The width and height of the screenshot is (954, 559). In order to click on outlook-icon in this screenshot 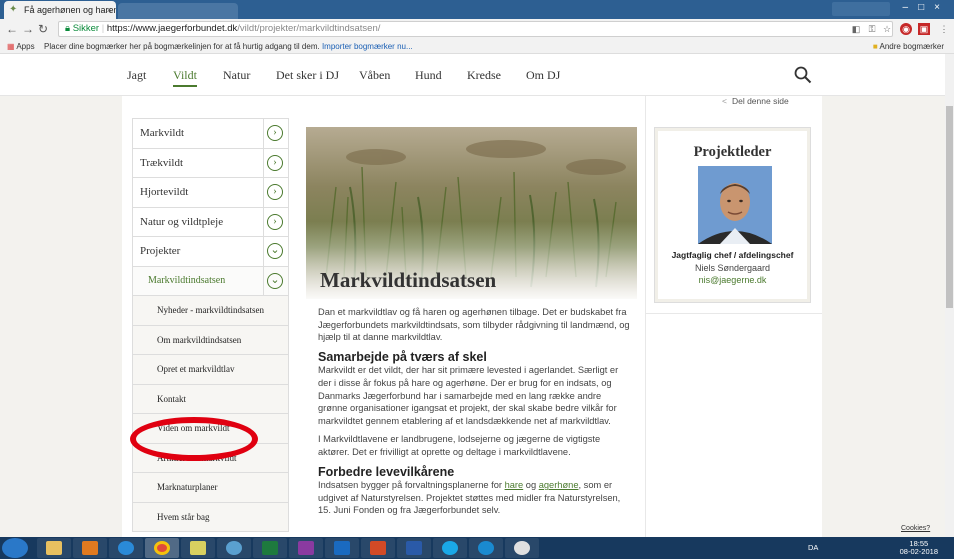, I will do `click(342, 548)`.